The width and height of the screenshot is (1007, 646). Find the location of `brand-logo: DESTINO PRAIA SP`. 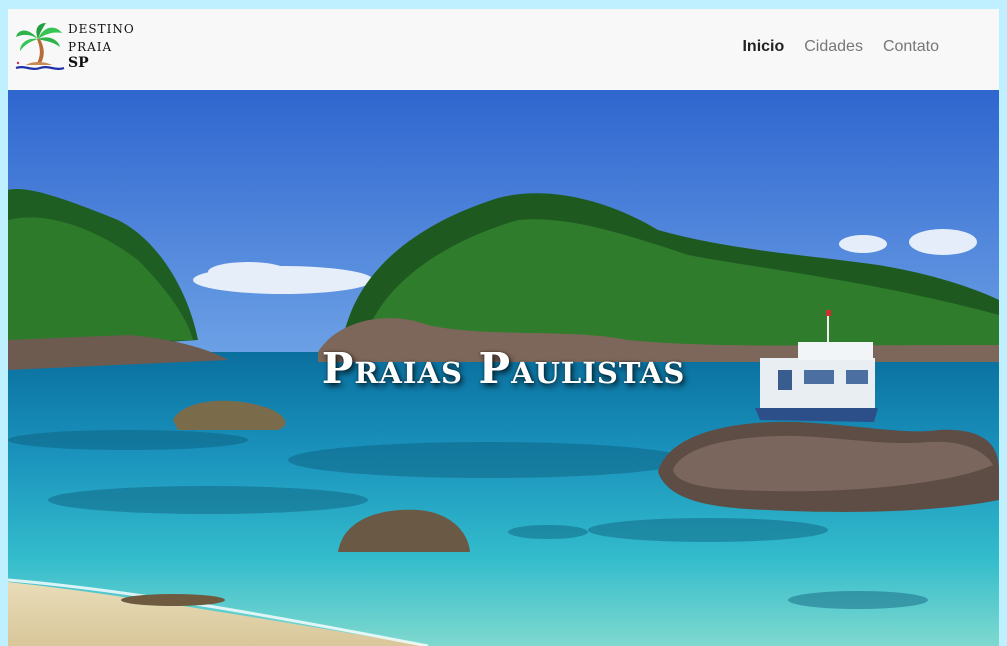

brand-logo: DESTINO PRAIA SP is located at coordinates (79, 49).